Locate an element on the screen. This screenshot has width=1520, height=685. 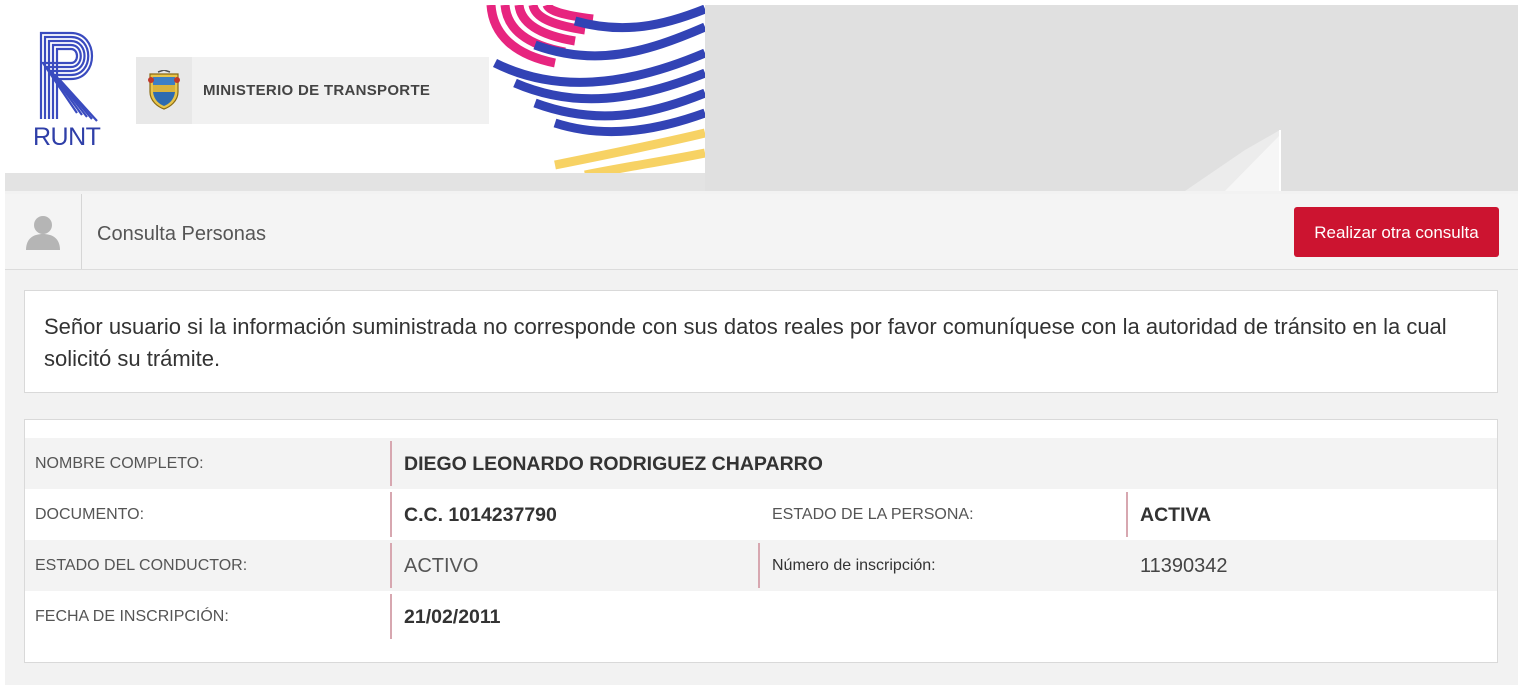
label-documento: DOCUMENTO: is located at coordinates (90, 514).